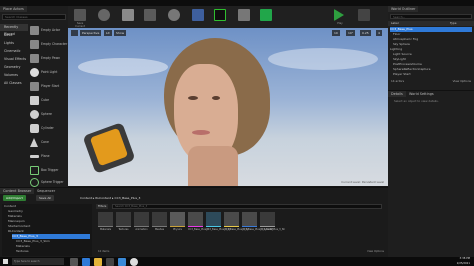 This screenshot has height=266, width=474. Describe the element at coordinates (364, 15) in the screenshot. I see `launch-icon` at that location.